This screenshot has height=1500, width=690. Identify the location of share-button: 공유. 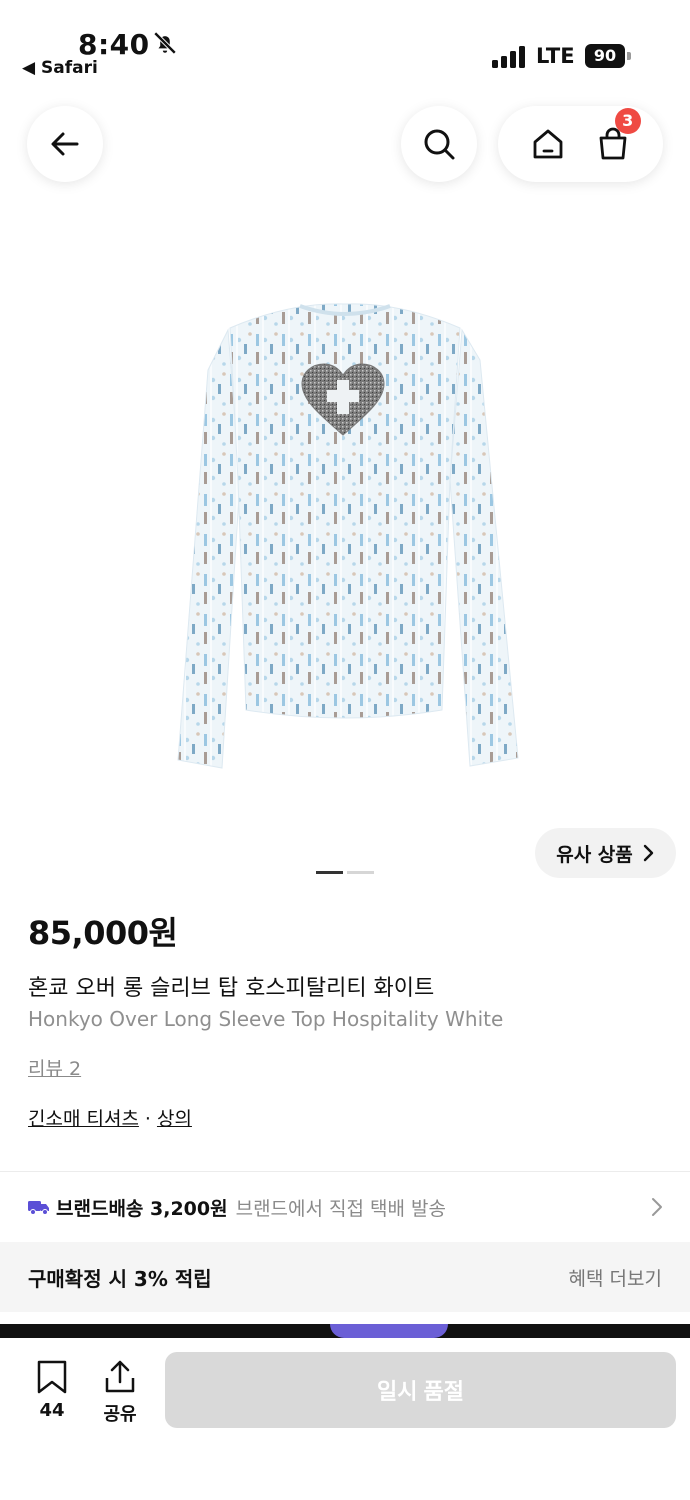
(120, 1393).